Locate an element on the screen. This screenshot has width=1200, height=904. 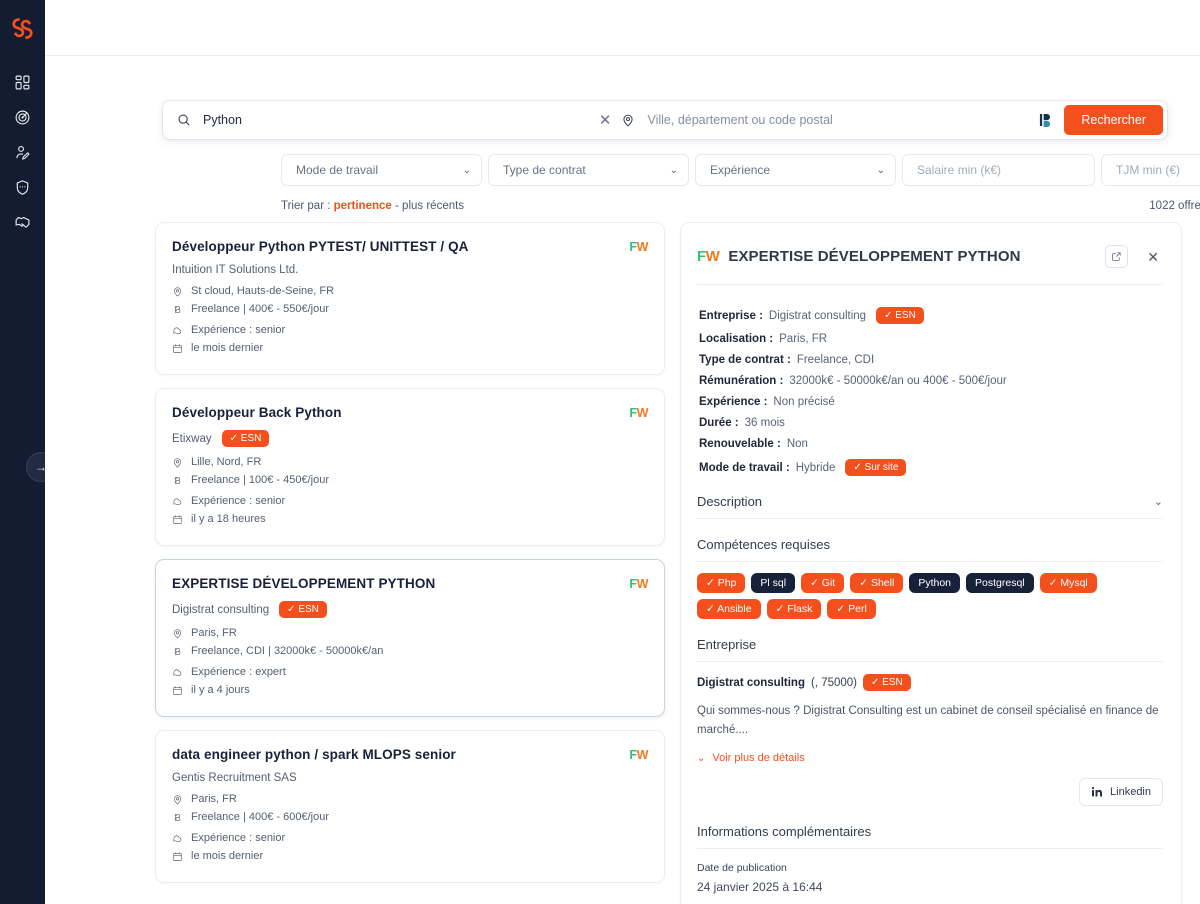
fact-label: Localisation : is located at coordinates (736, 339).